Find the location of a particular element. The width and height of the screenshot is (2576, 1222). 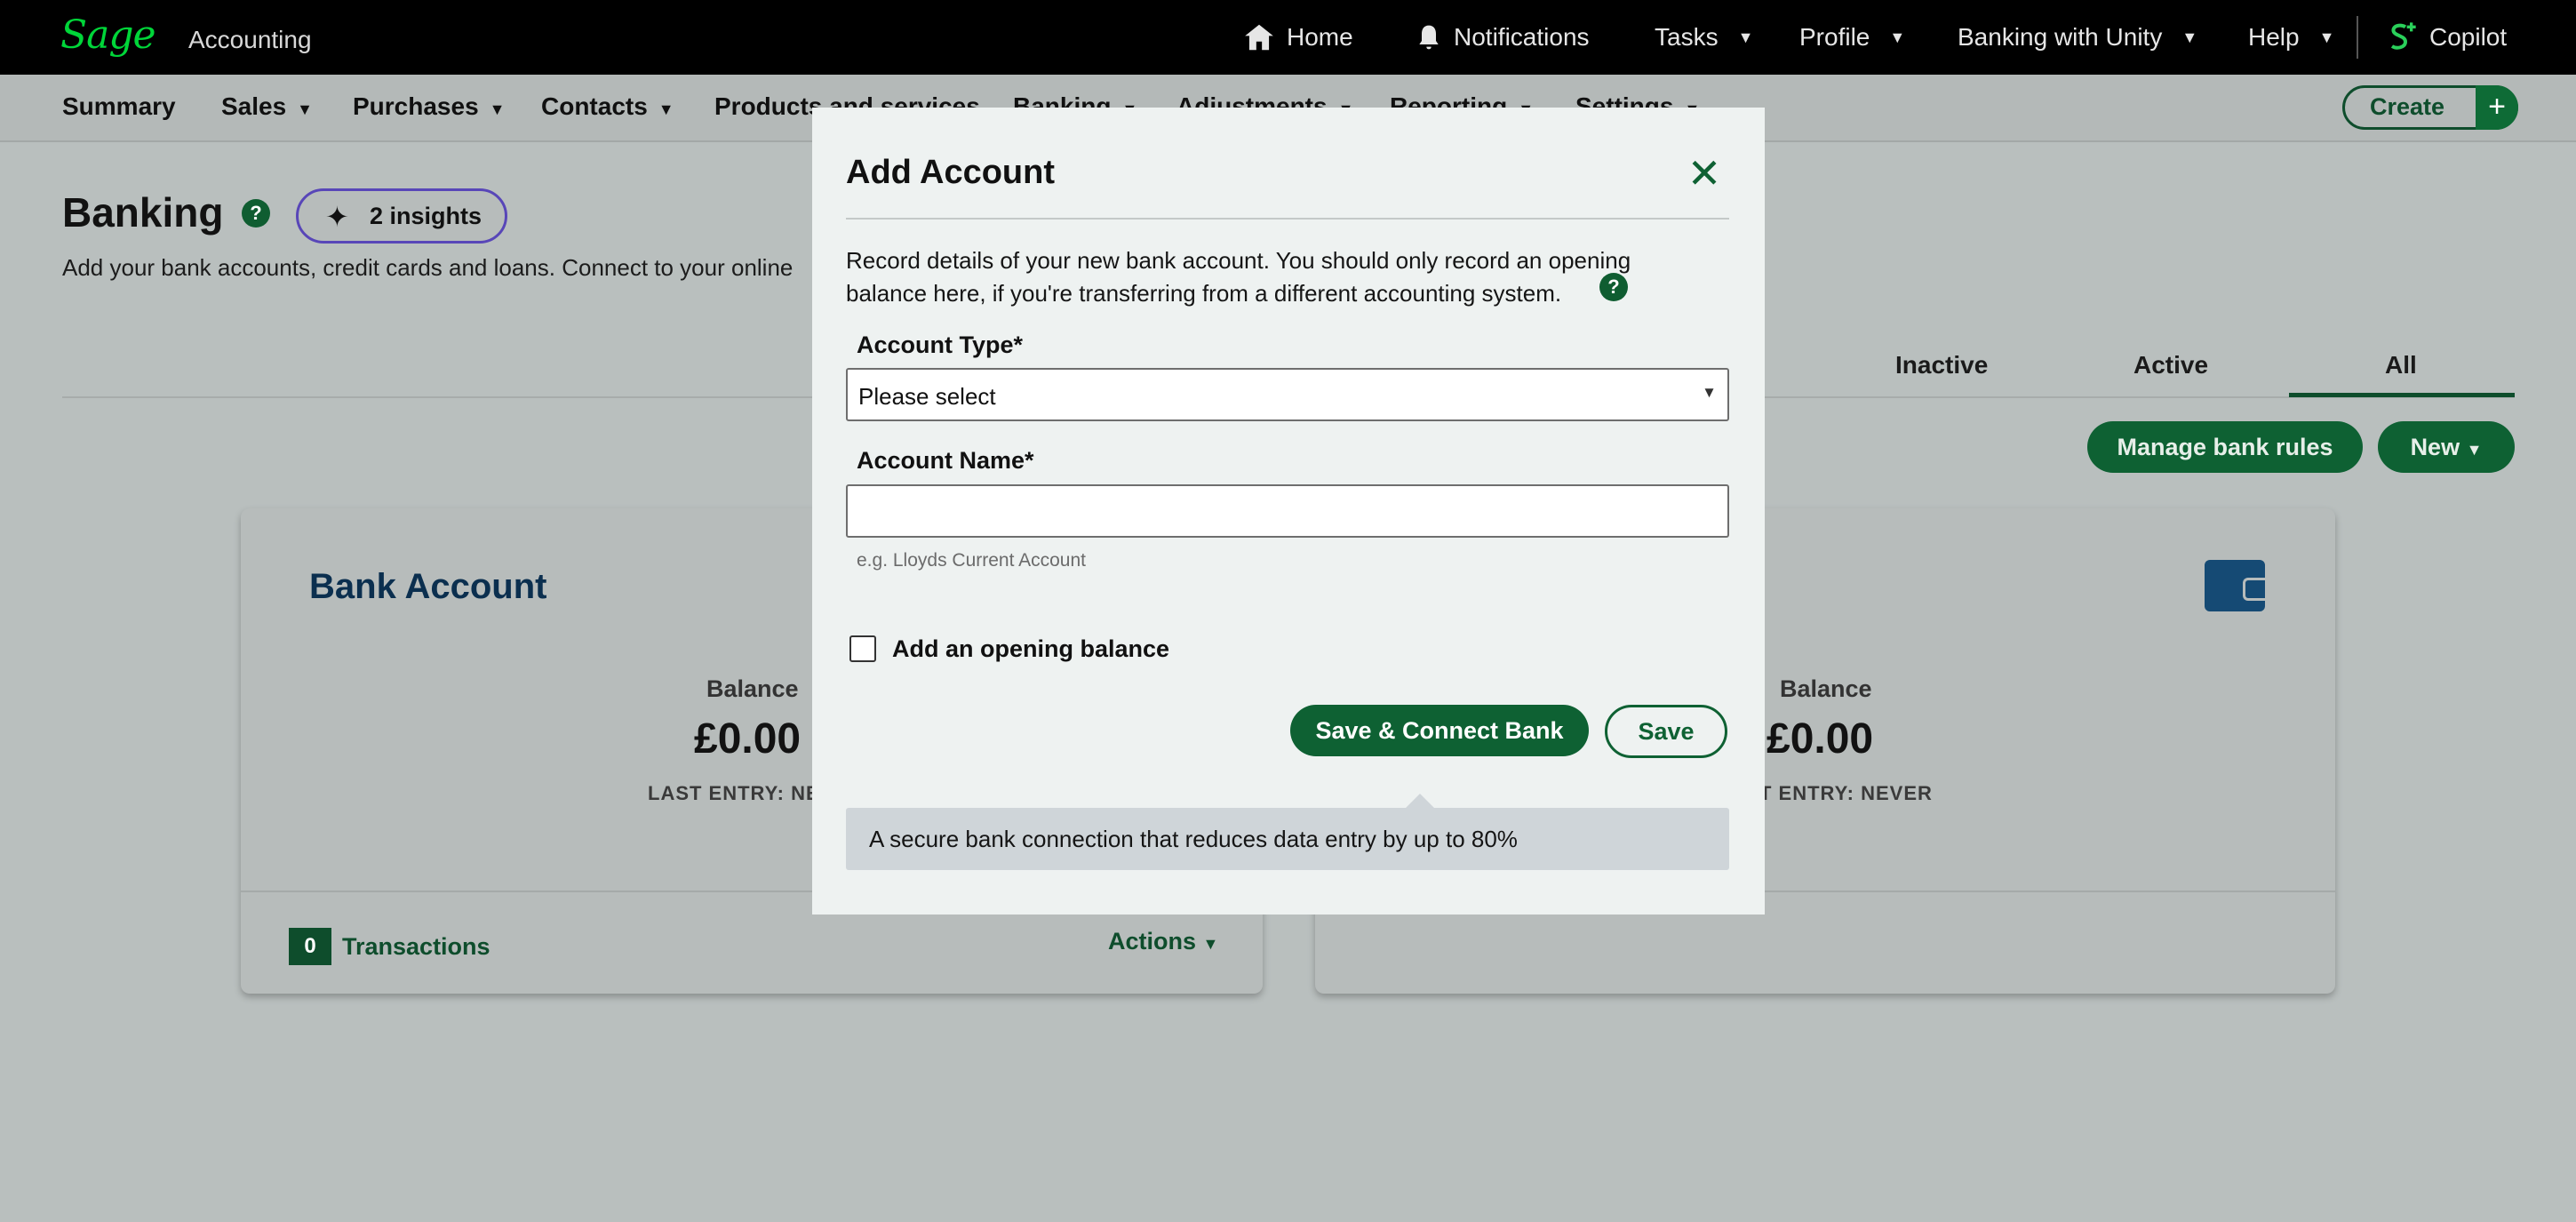

last-entry: T ENTRY: NEVER is located at coordinates (1846, 793).